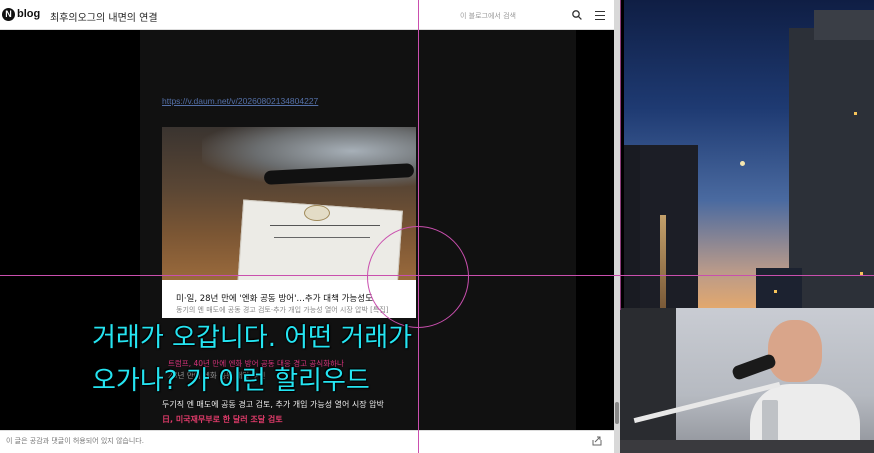 This screenshot has height=453, width=874. Describe the element at coordinates (104, 16) in the screenshot. I see `blog-name: 최후의오그의 내면의 연결` at that location.